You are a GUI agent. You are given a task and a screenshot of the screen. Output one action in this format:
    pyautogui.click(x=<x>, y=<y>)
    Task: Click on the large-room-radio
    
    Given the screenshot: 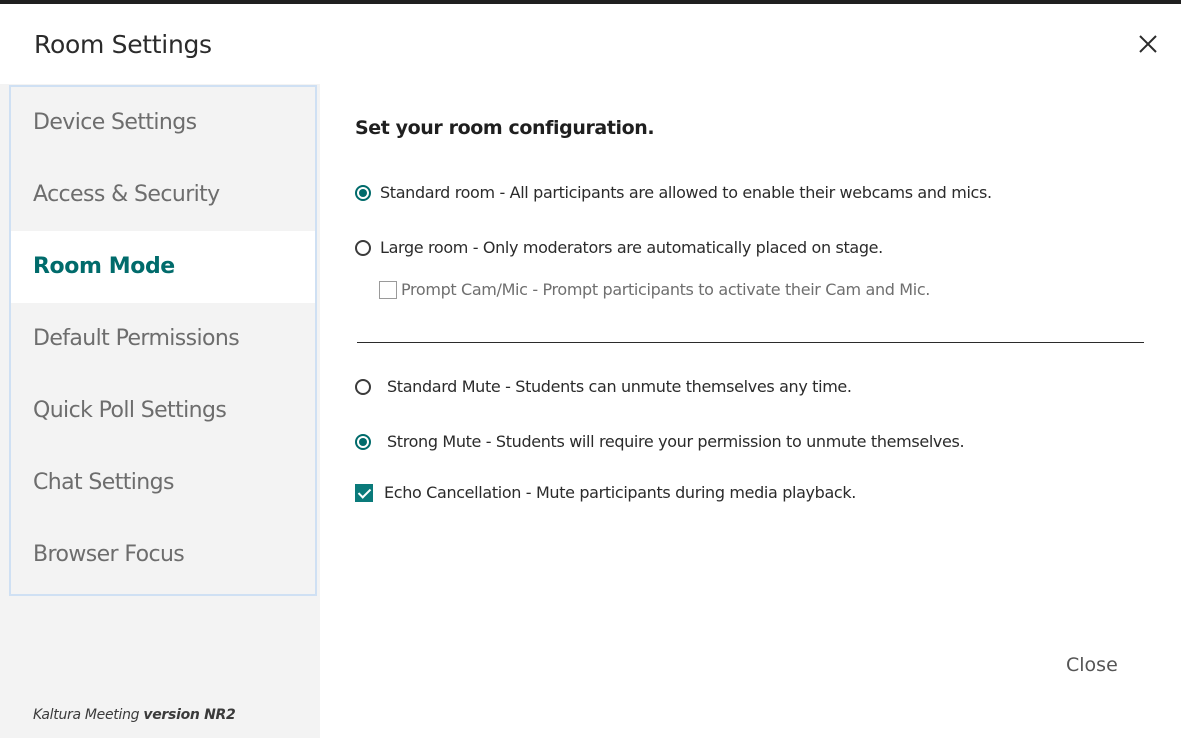 What is the action you would take?
    pyautogui.click(x=363, y=247)
    